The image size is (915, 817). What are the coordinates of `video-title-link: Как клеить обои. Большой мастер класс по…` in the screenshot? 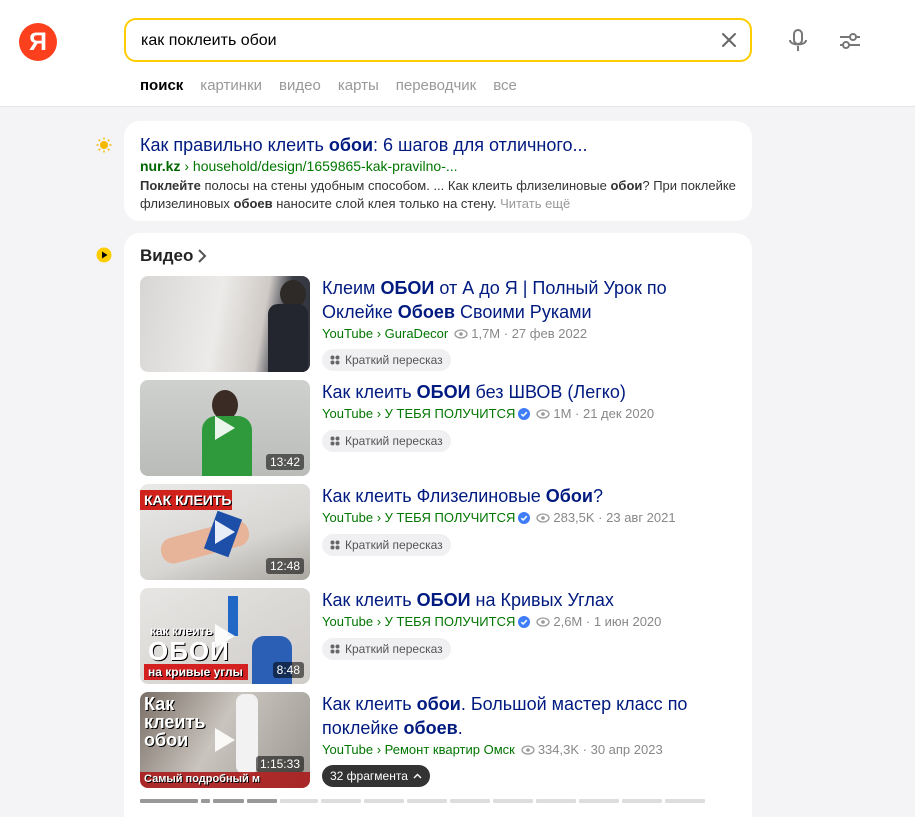 It's located at (527, 716).